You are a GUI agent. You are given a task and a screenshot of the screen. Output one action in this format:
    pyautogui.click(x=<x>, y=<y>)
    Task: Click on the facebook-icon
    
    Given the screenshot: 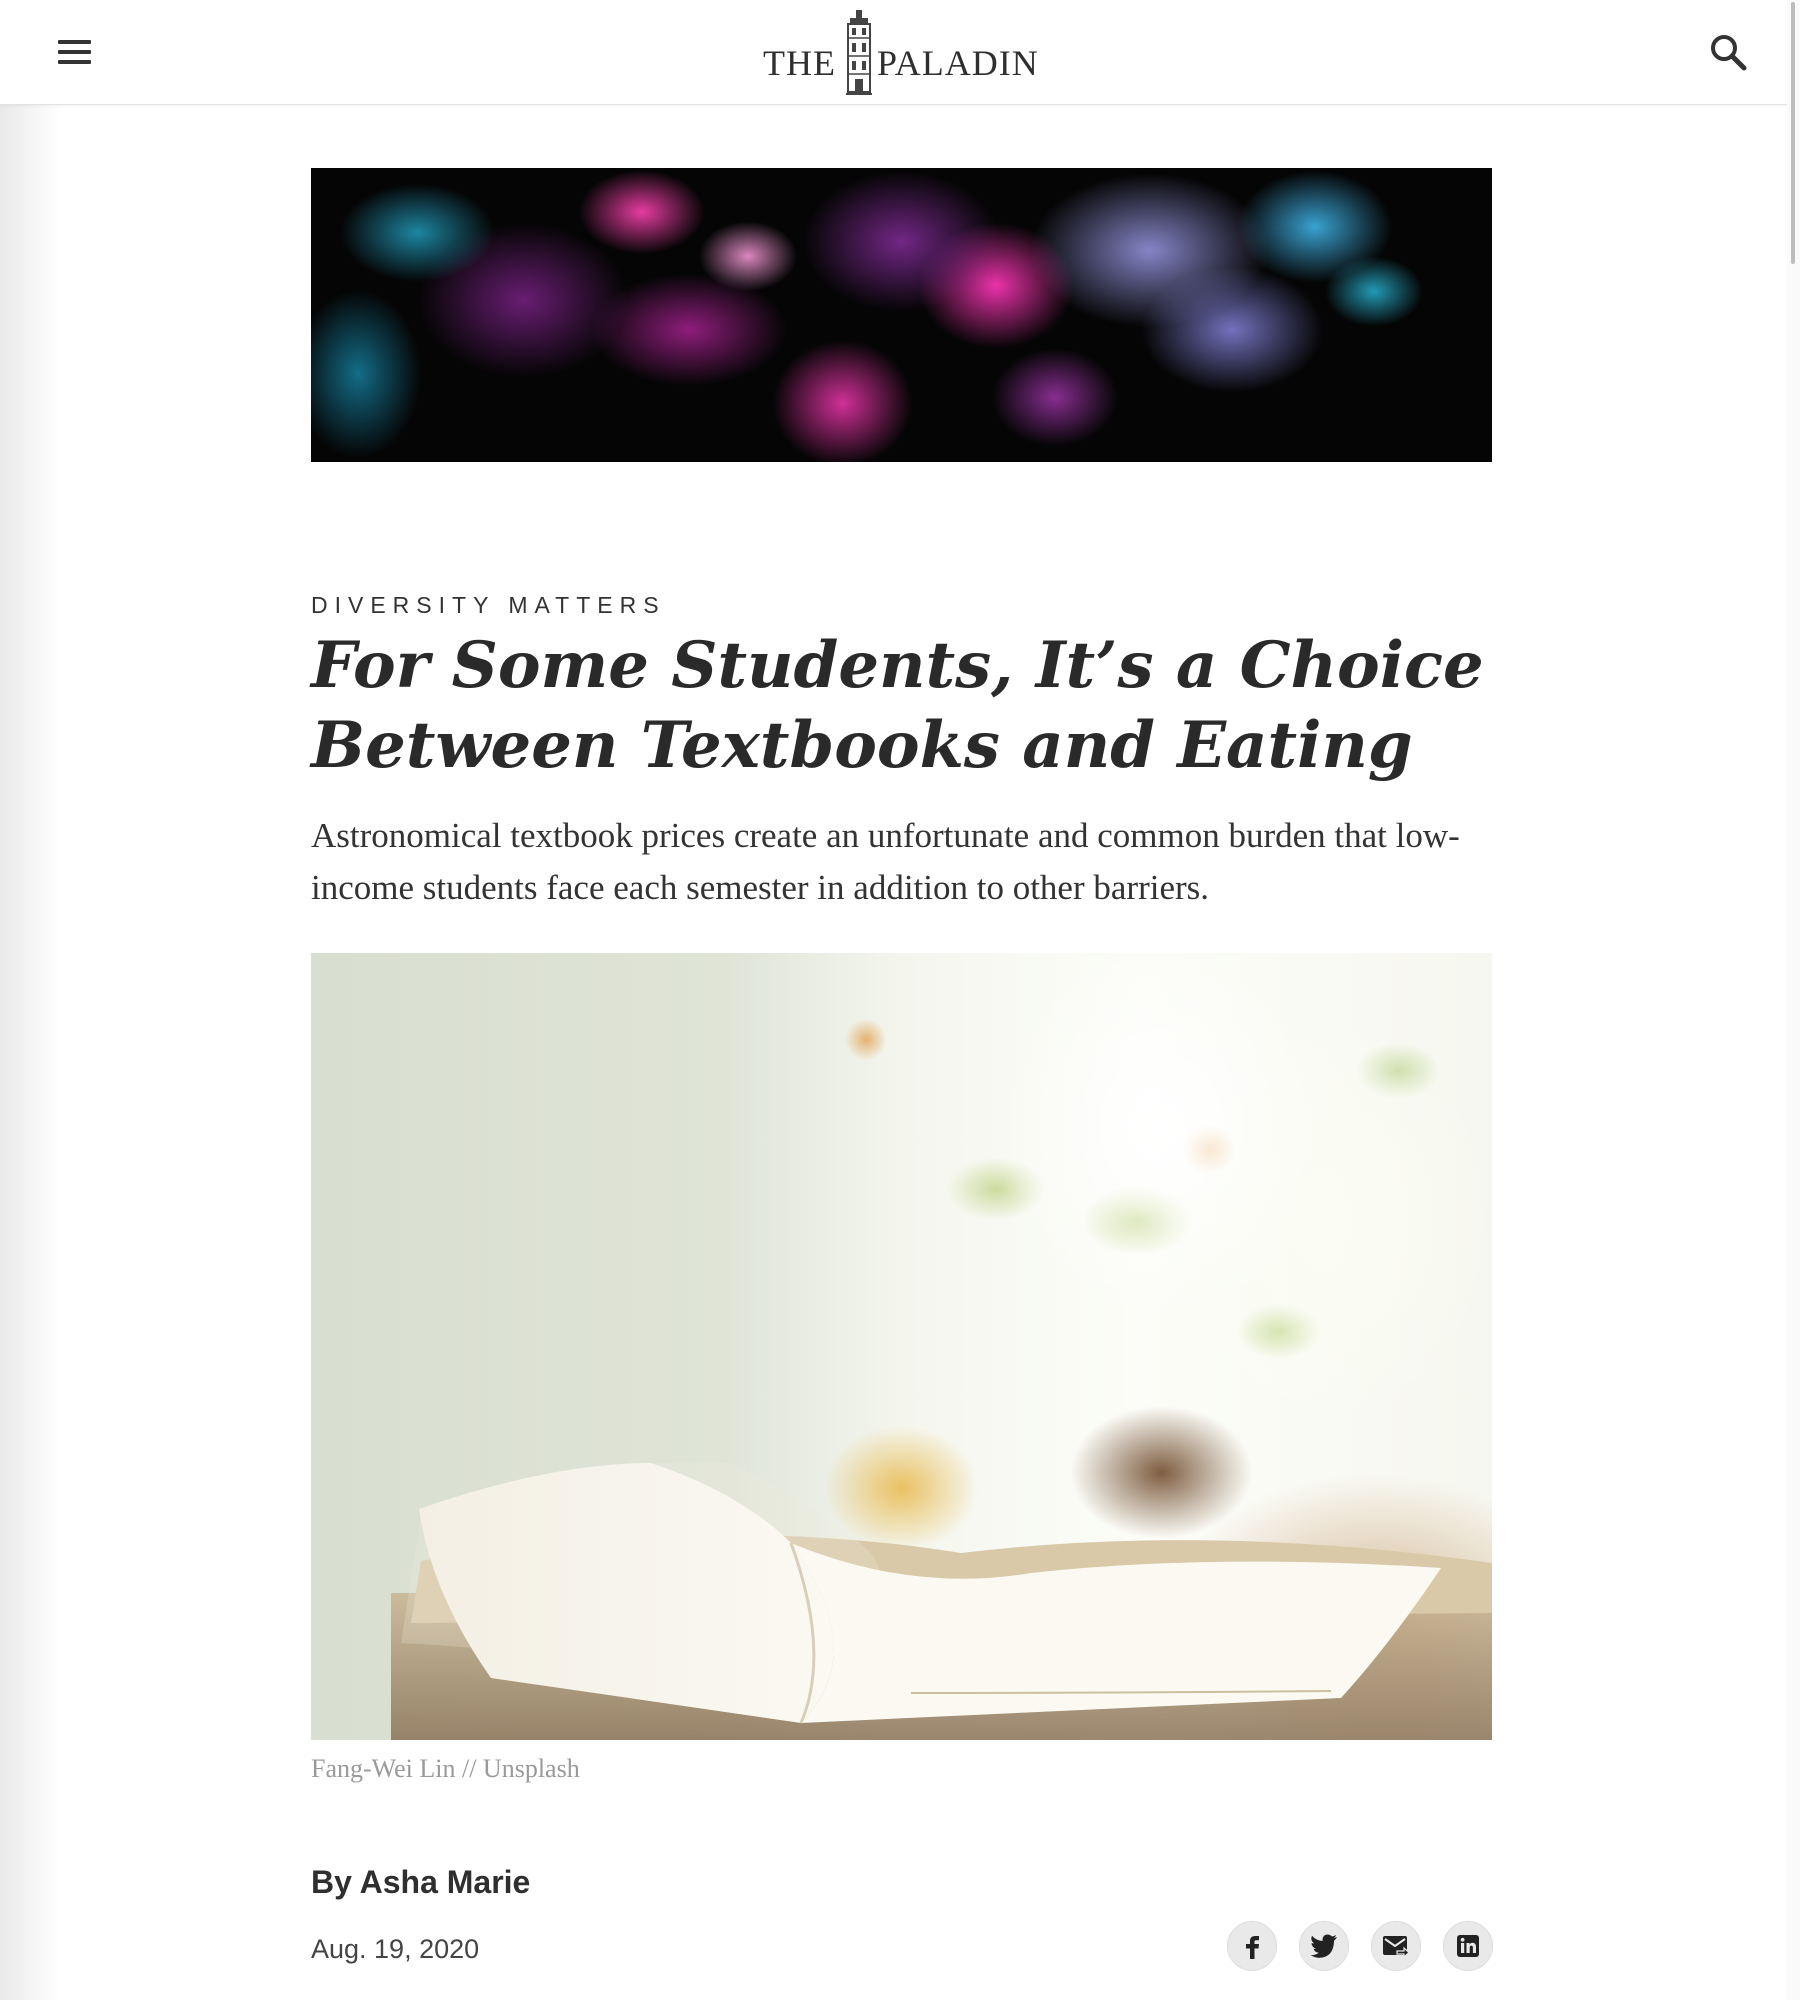 What is the action you would take?
    pyautogui.click(x=1252, y=1947)
    